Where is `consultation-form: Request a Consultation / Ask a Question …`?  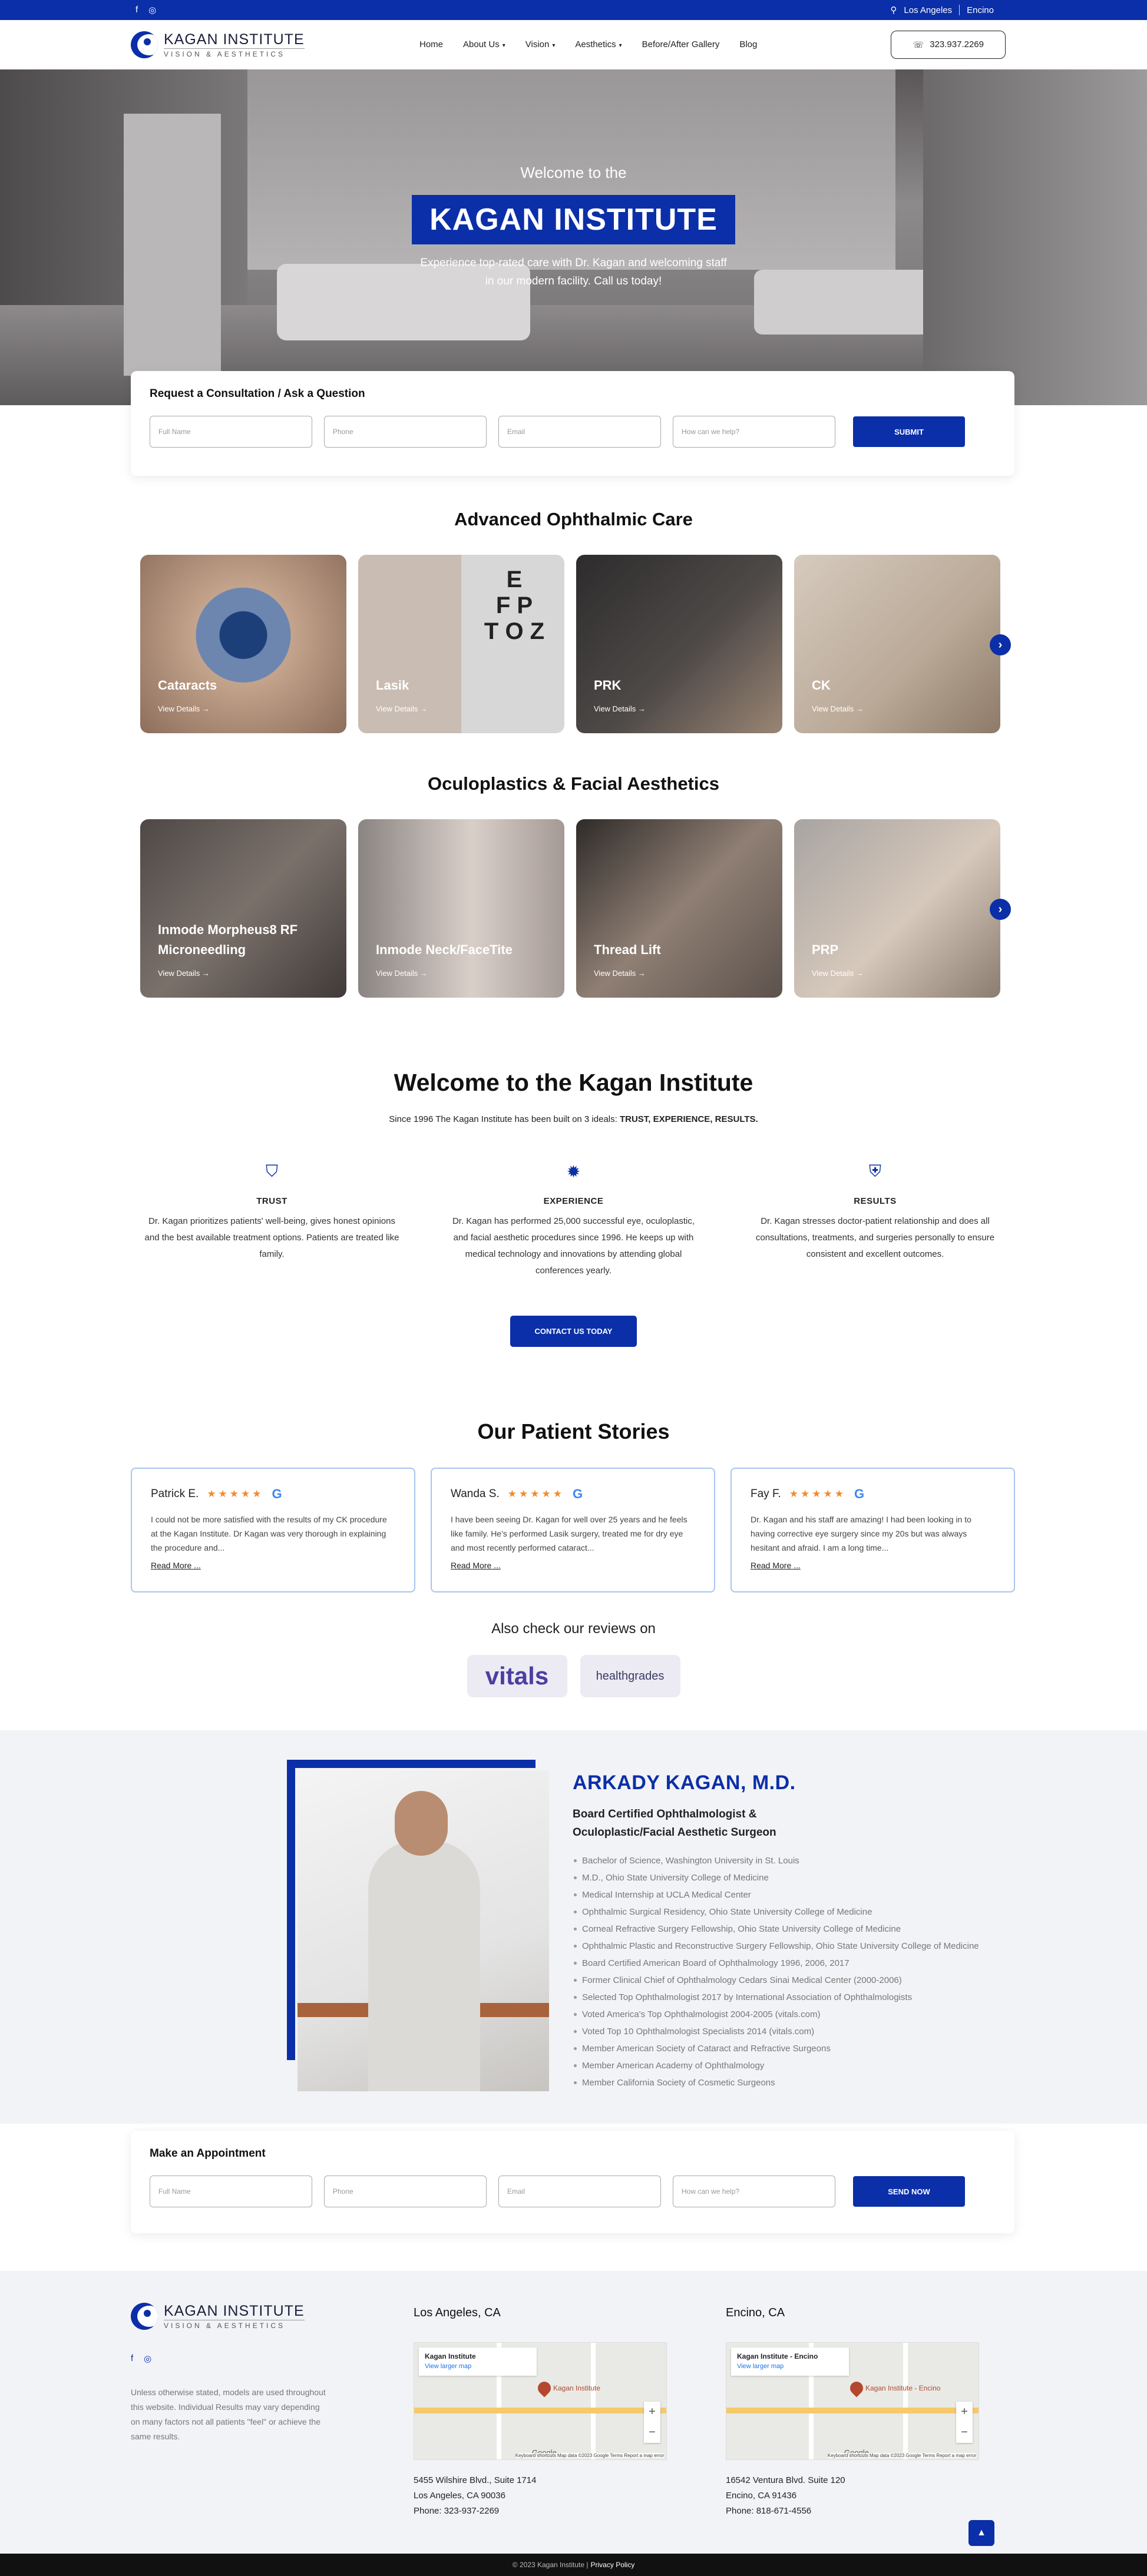
consultation-form: Request a Consultation / Ask a Question … is located at coordinates (572, 423).